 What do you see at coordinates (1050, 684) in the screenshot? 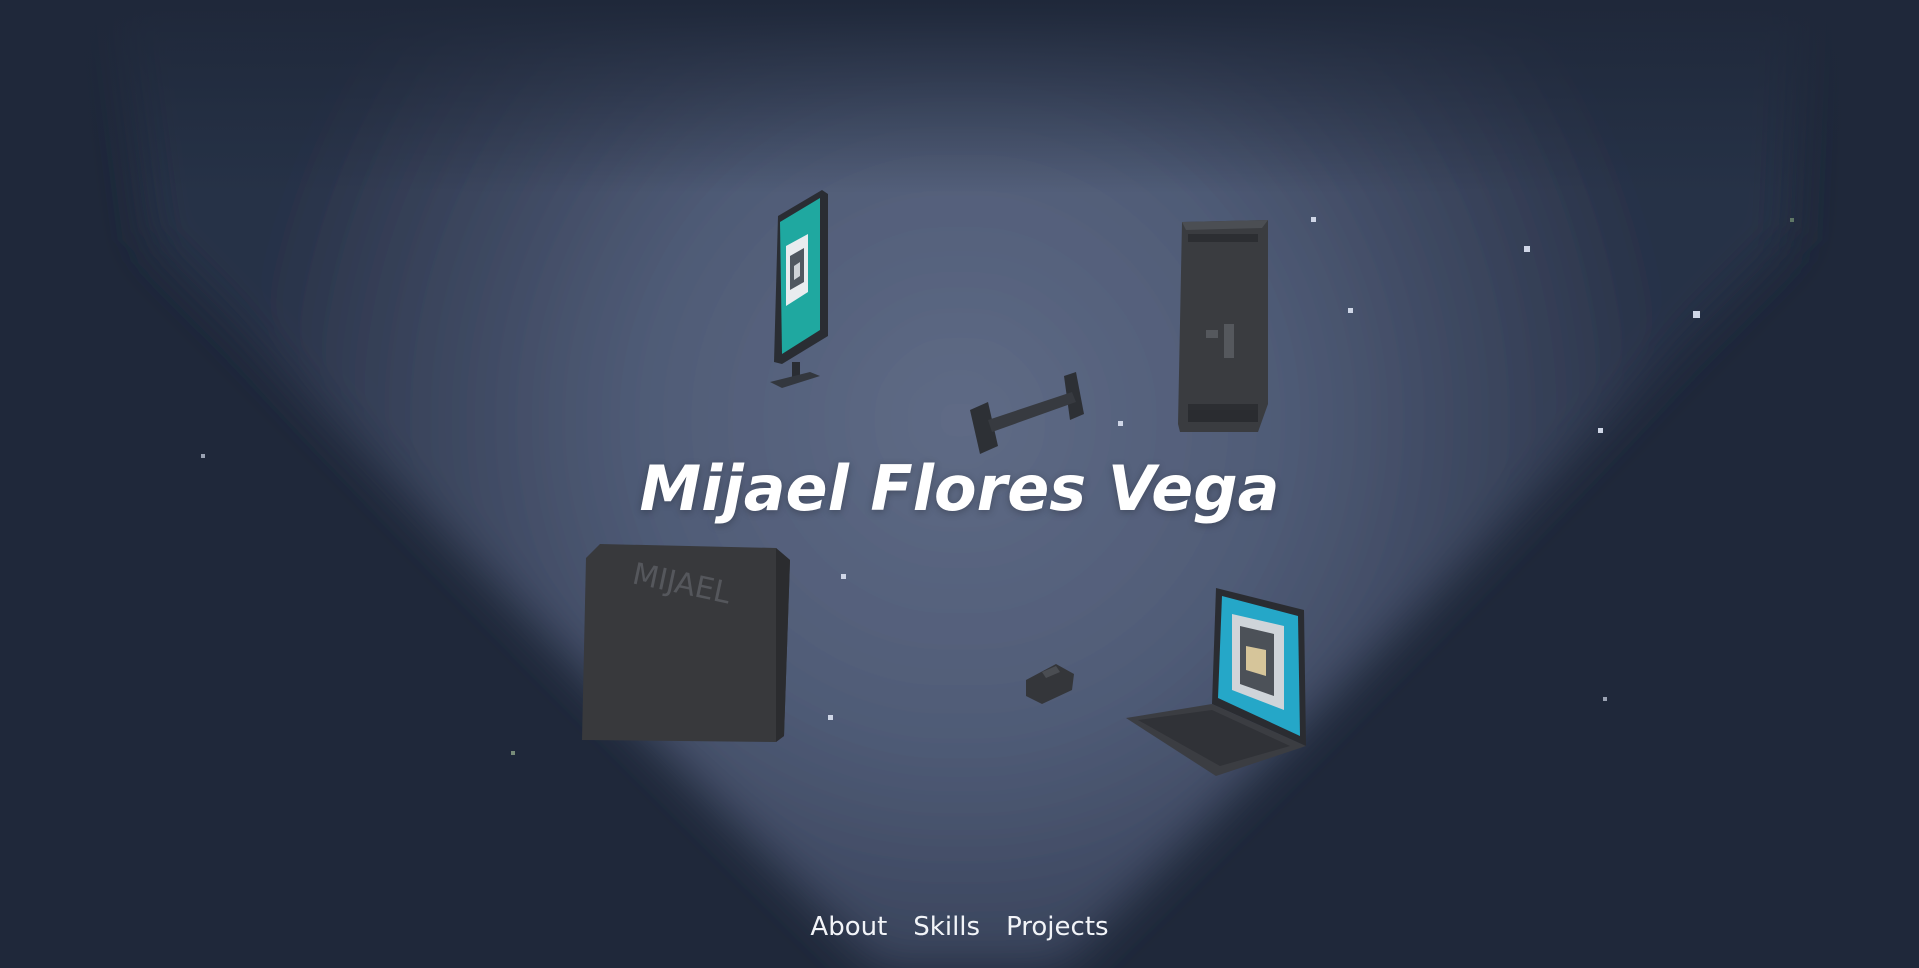
I see `mouse-icon` at bounding box center [1050, 684].